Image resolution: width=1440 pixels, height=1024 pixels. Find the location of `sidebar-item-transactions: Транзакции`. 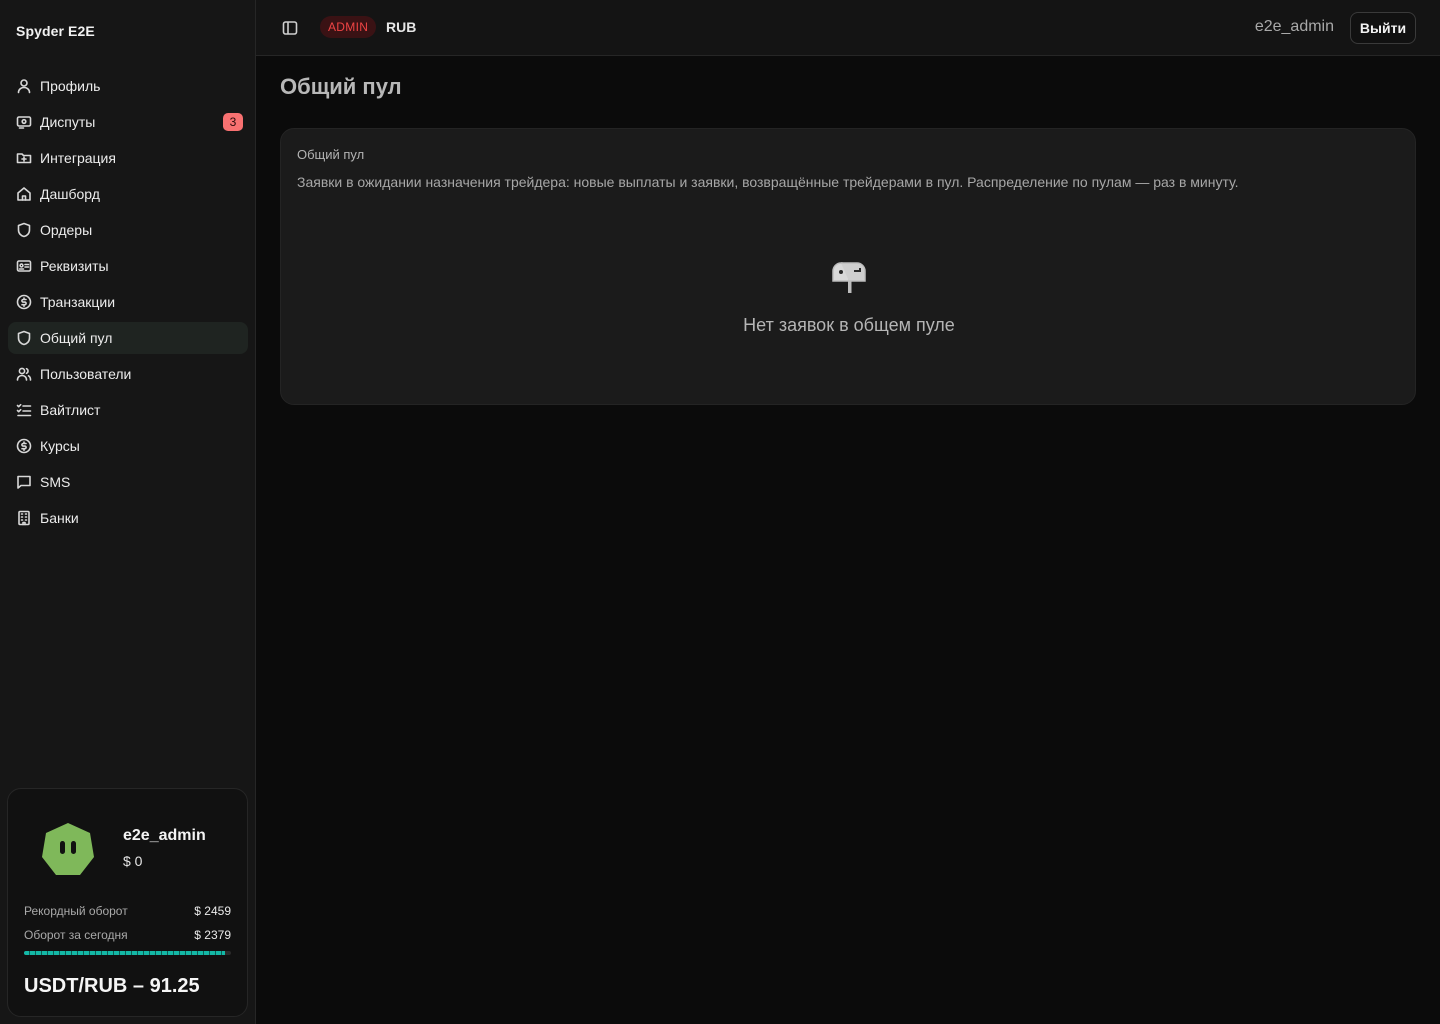

sidebar-item-transactions: Транзакции is located at coordinates (128, 302).